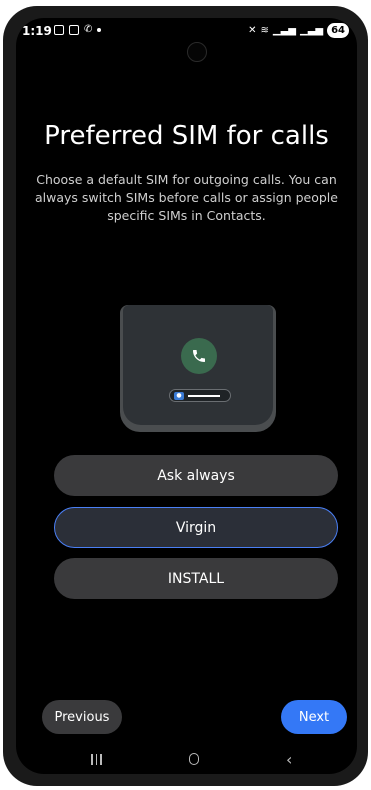 This screenshot has width=371, height=790. Describe the element at coordinates (196, 475) in the screenshot. I see `option-ask-always: Ask always` at that location.